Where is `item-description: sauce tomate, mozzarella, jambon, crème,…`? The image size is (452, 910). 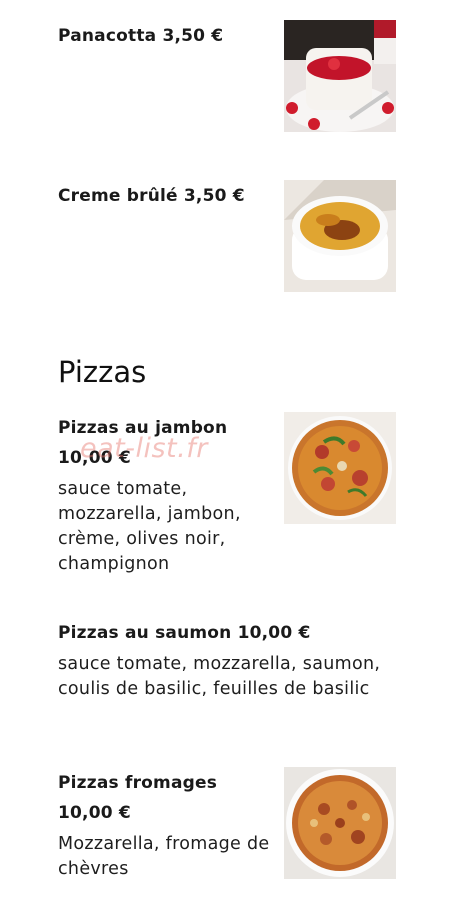
item-description: sauce tomate, mozzarella, jambon, crème,… is located at coordinates (149, 526).